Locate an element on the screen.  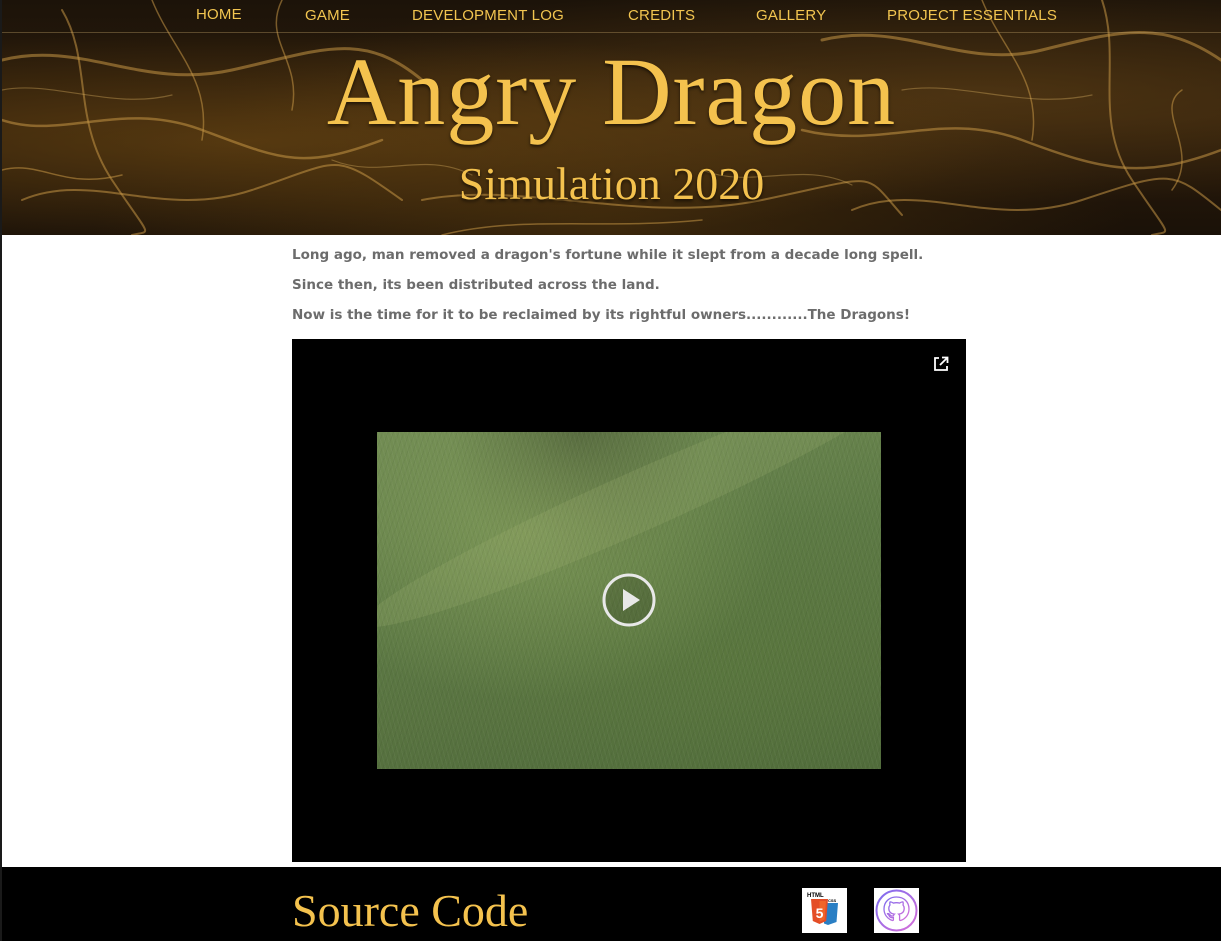
html5-css3-icon: HTML CSS 5 is located at coordinates (822, 909).